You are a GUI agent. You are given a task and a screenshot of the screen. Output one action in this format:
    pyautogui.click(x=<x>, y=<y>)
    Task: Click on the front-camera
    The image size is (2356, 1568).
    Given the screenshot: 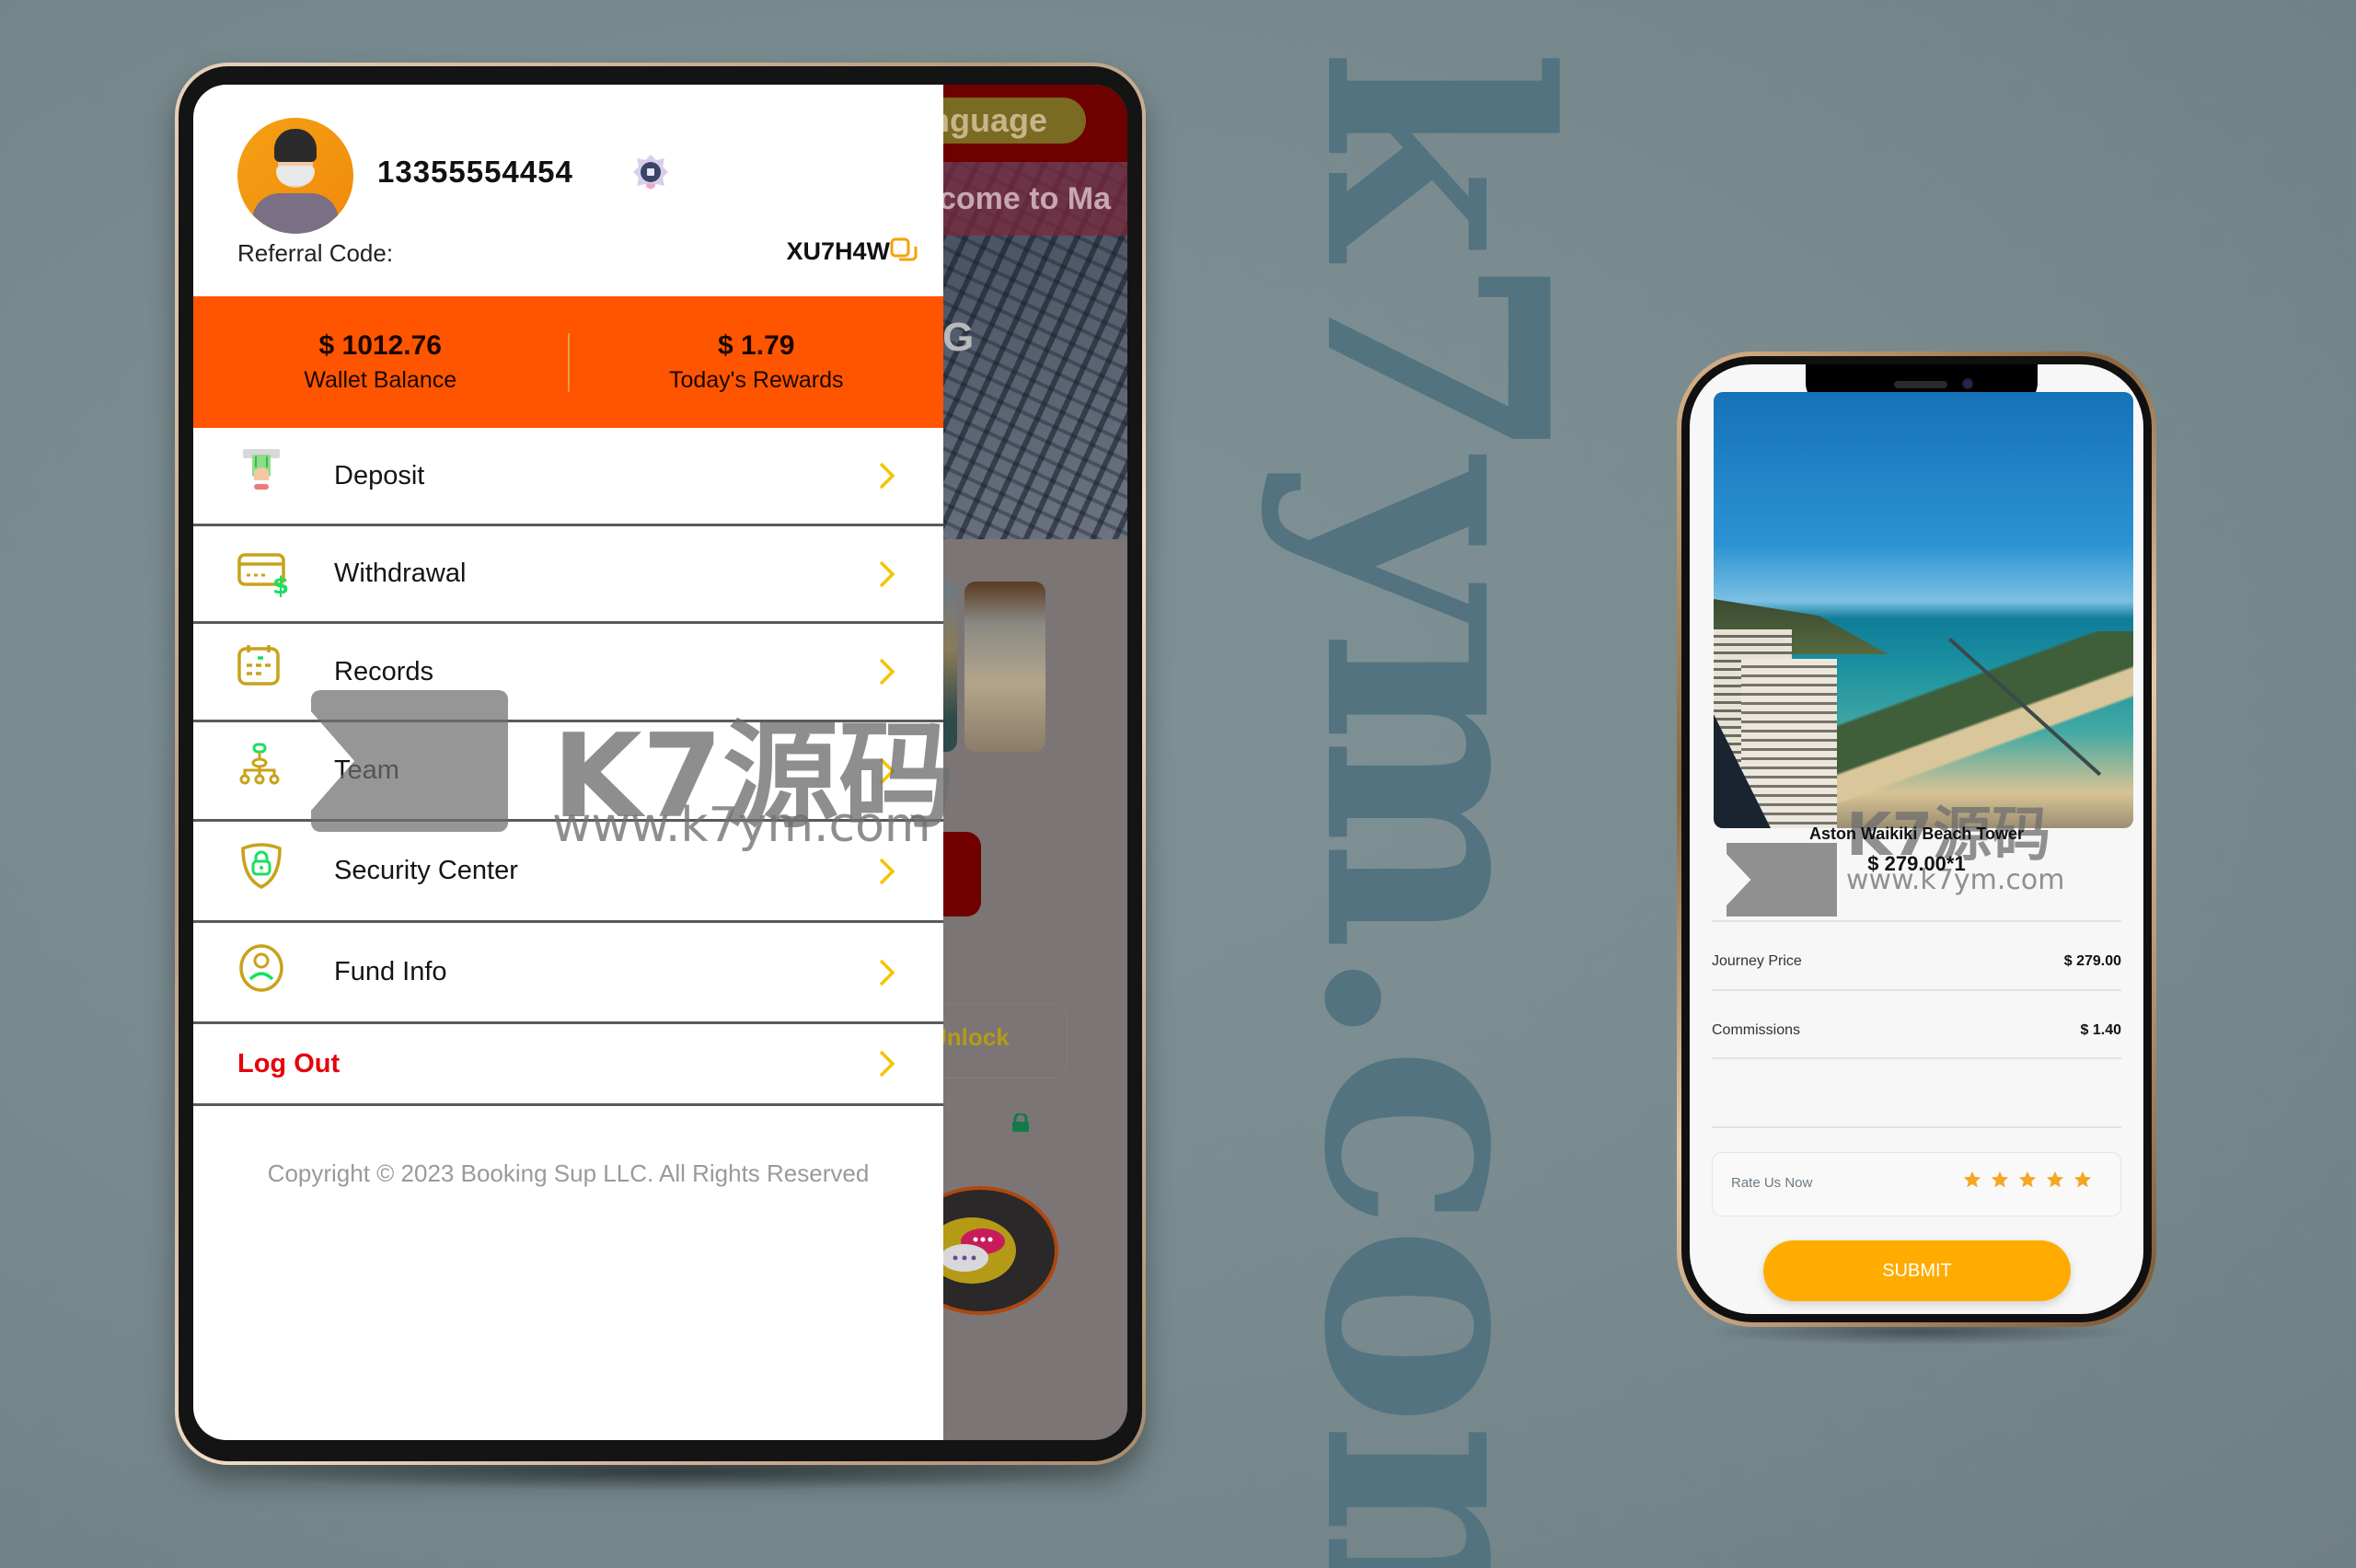 What is the action you would take?
    pyautogui.click(x=1967, y=383)
    